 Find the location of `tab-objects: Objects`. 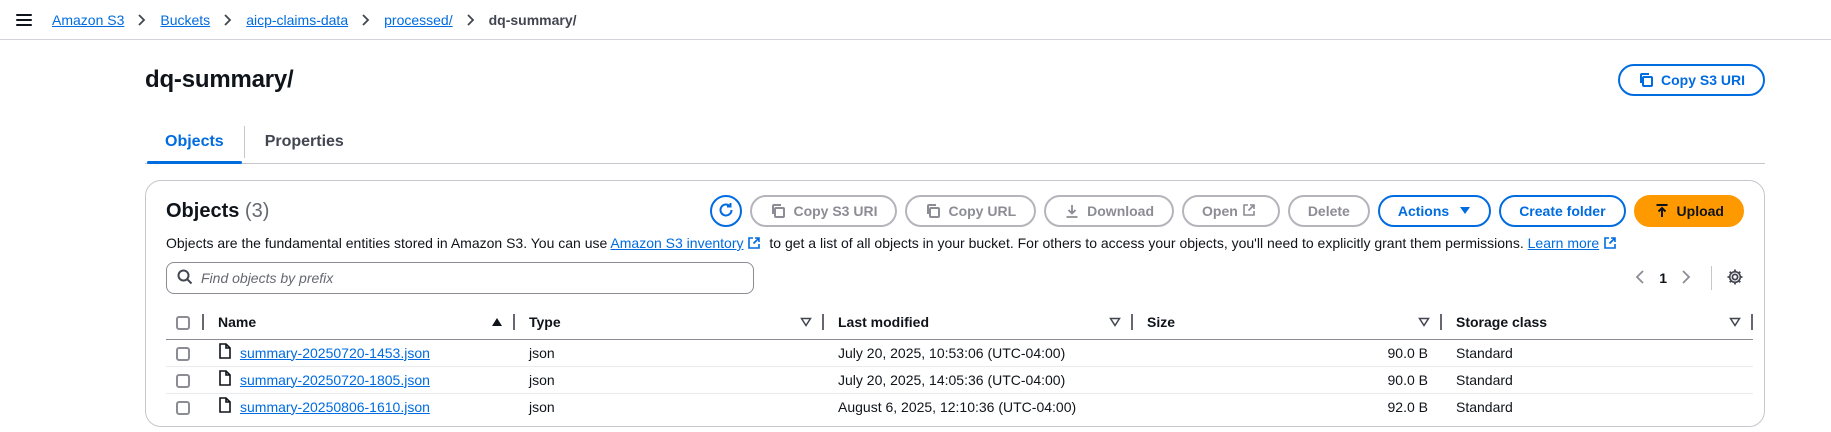

tab-objects: Objects is located at coordinates (194, 142).